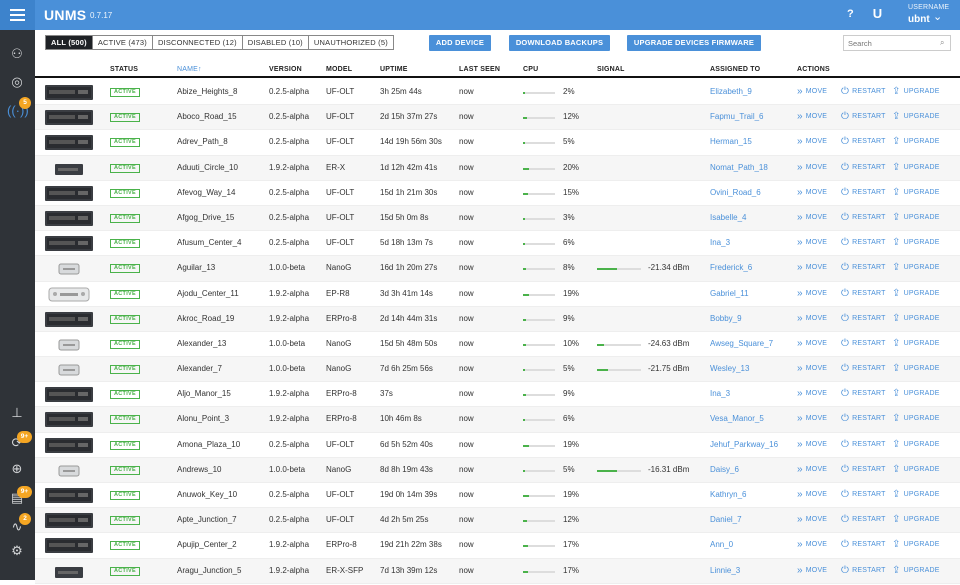  Describe the element at coordinates (735, 69) in the screenshot. I see `col-assigned-to: ASSIGNED TO` at that location.